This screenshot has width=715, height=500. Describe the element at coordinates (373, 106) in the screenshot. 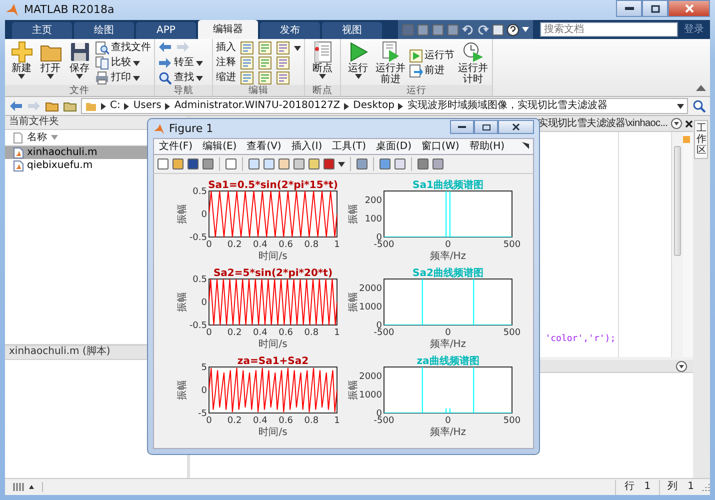

I see `path-segment: Desktop` at that location.